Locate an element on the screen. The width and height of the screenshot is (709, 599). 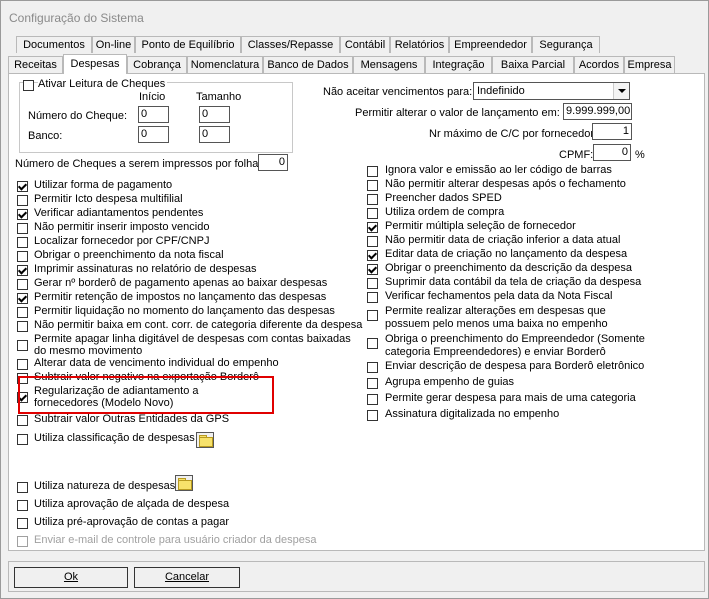
left-option-label: Permitir Icto despesa multifilial is located at coordinates (108, 199).